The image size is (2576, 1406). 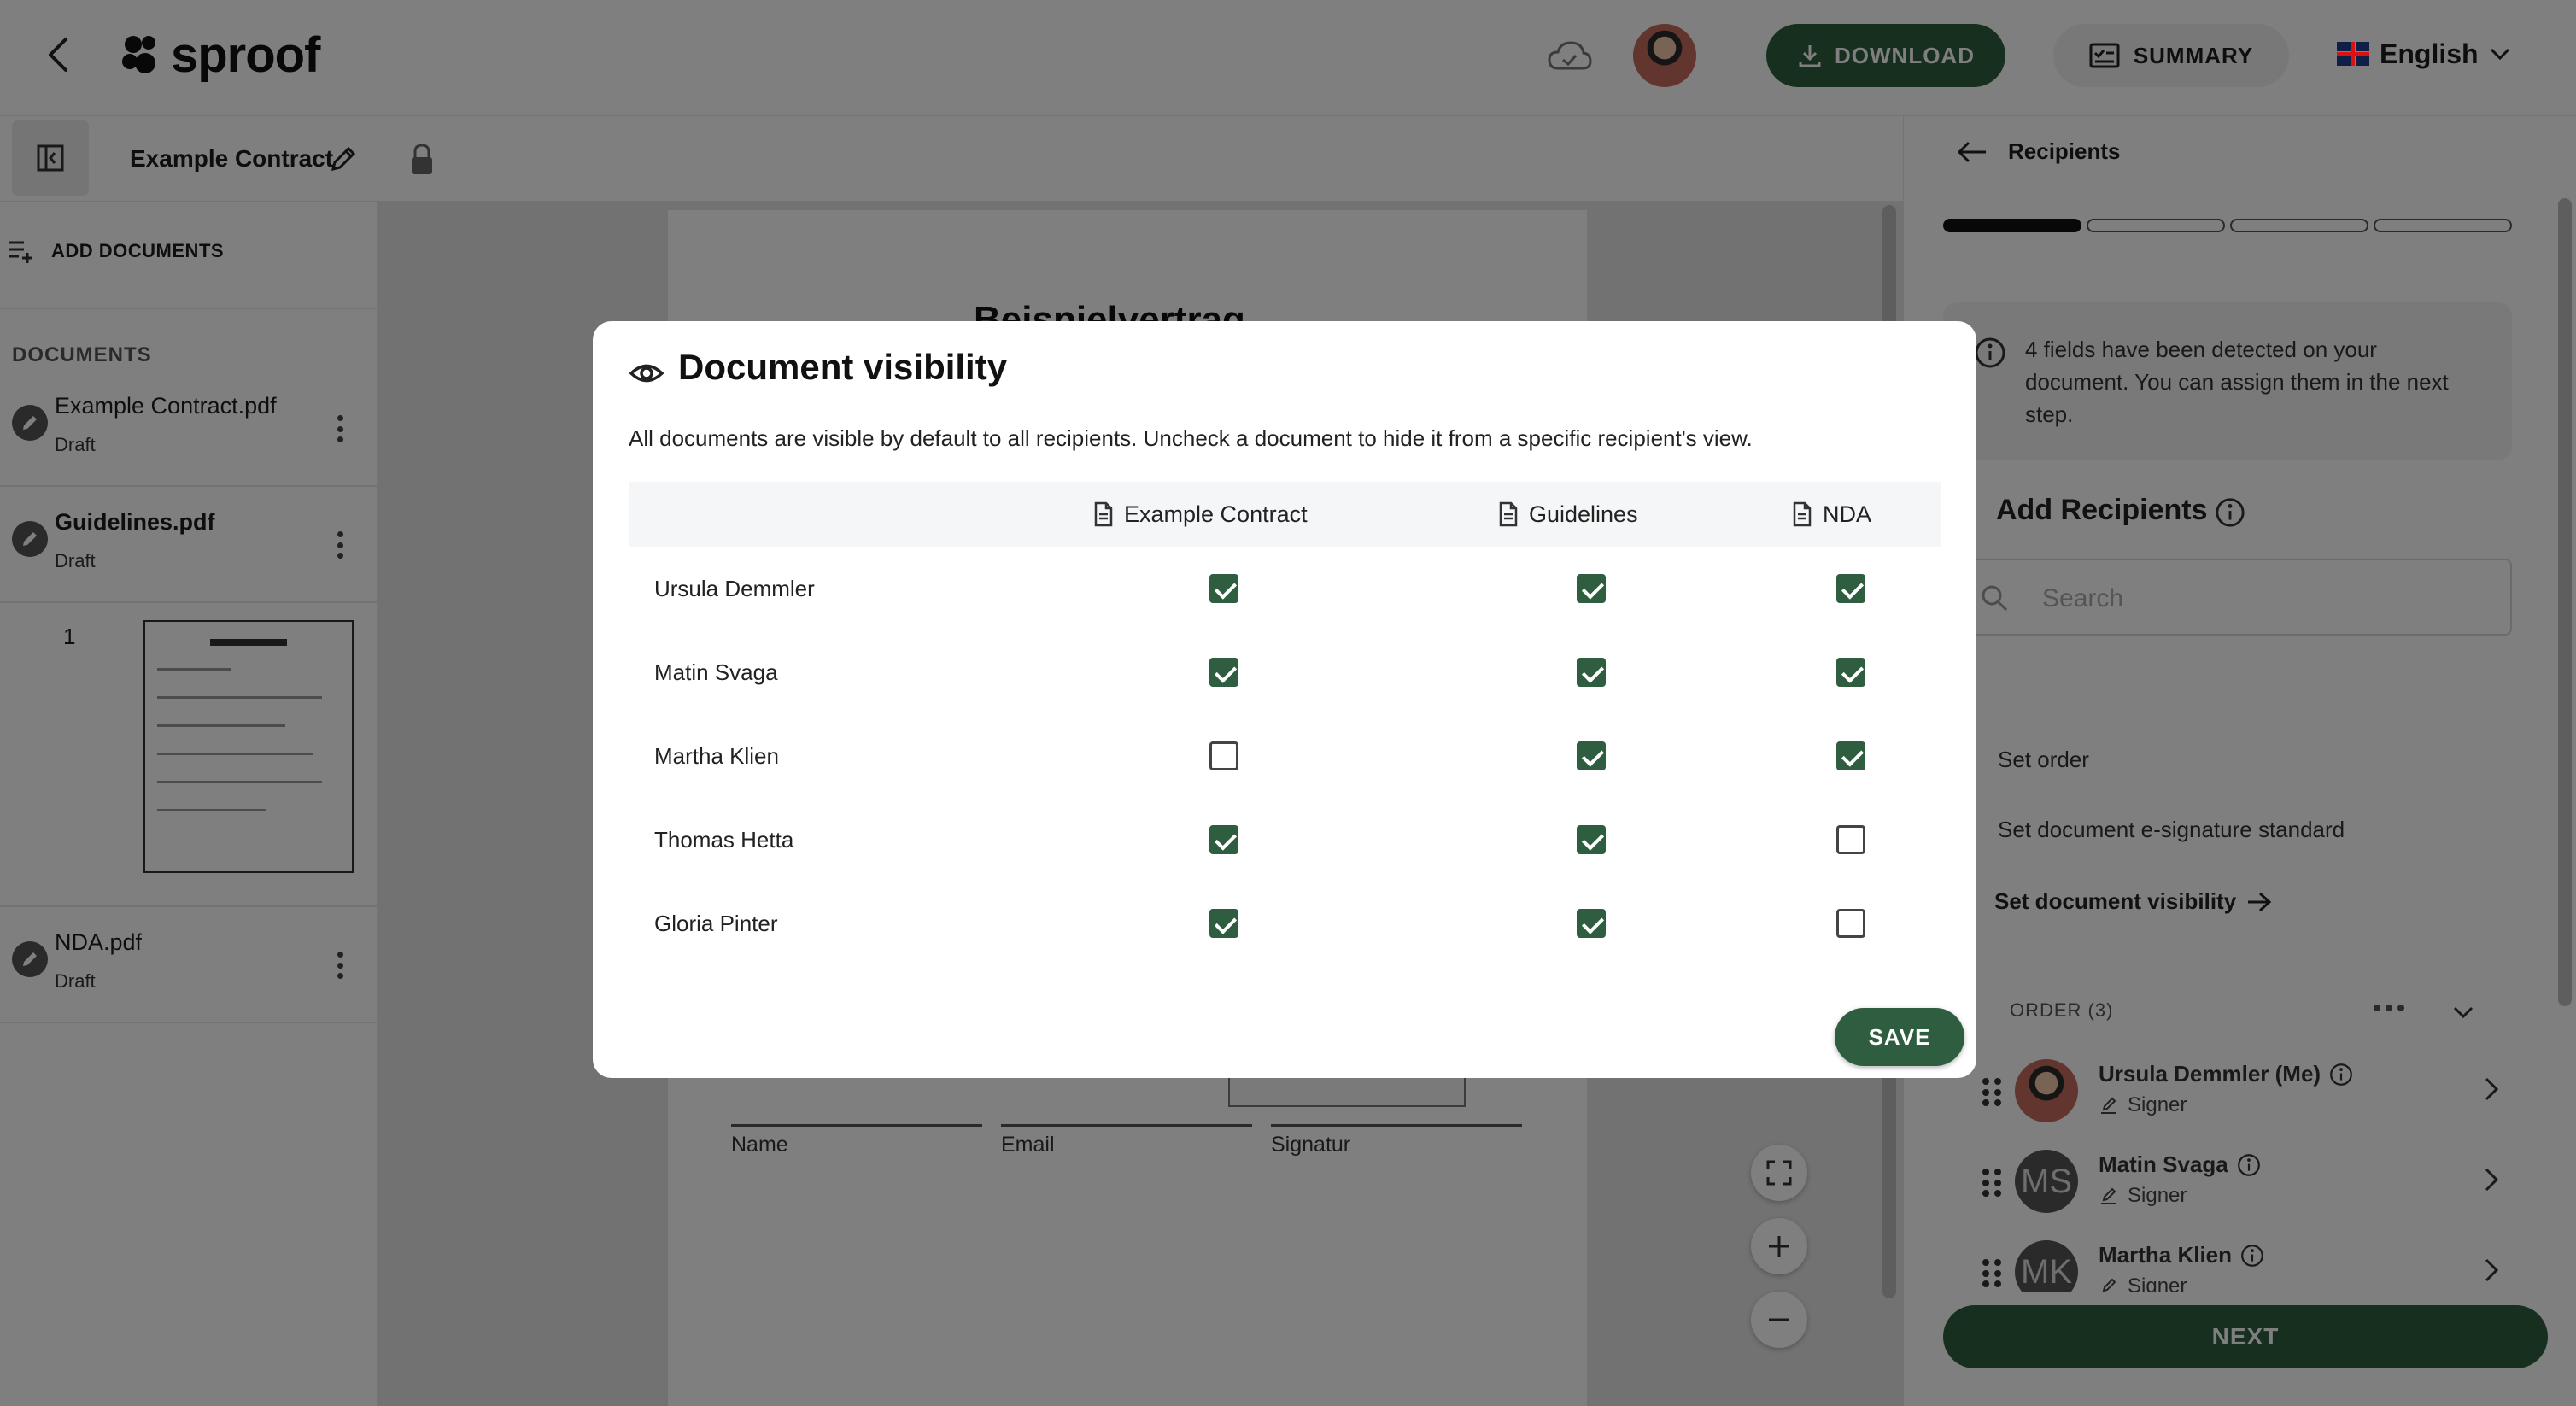 I want to click on dialog-title: Document visibility, so click(x=843, y=367).